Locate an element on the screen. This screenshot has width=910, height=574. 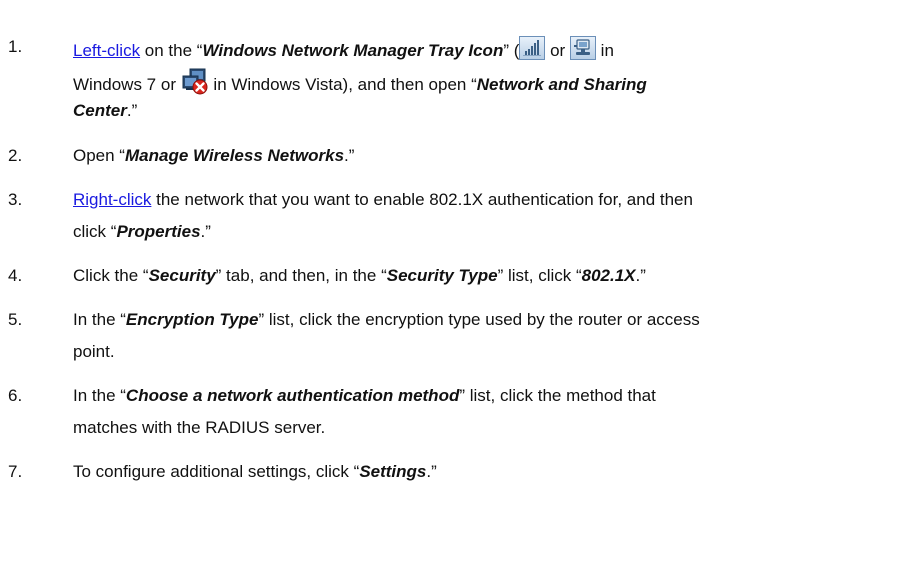
text: Click the “ is located at coordinates (111, 275).